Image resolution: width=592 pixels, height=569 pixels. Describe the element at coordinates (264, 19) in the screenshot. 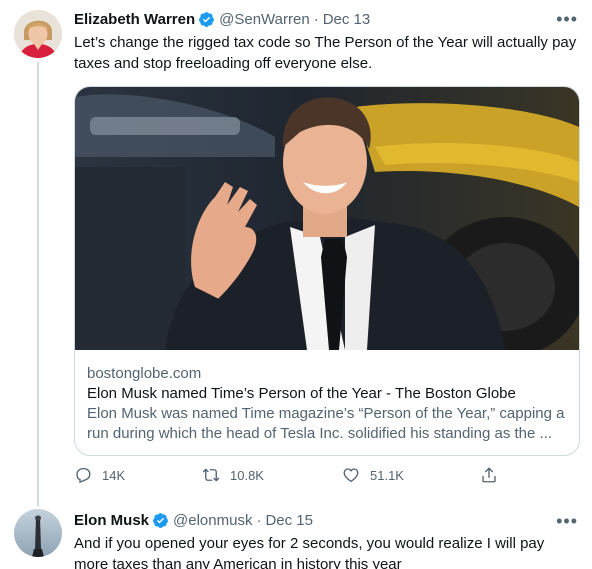

I see `author-handle: @SenWarren` at that location.